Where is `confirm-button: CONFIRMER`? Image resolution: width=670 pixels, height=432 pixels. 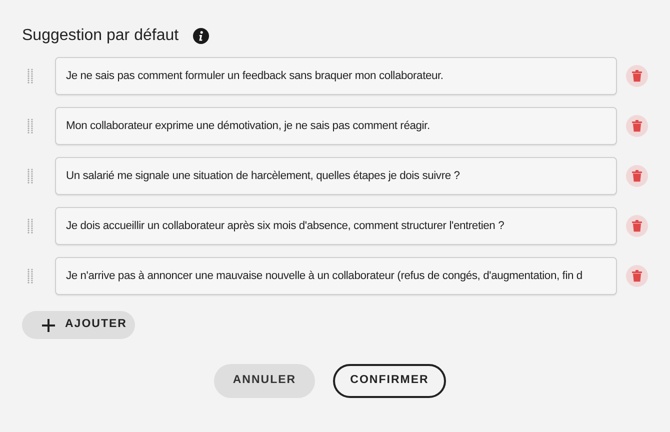 confirm-button: CONFIRMER is located at coordinates (389, 381).